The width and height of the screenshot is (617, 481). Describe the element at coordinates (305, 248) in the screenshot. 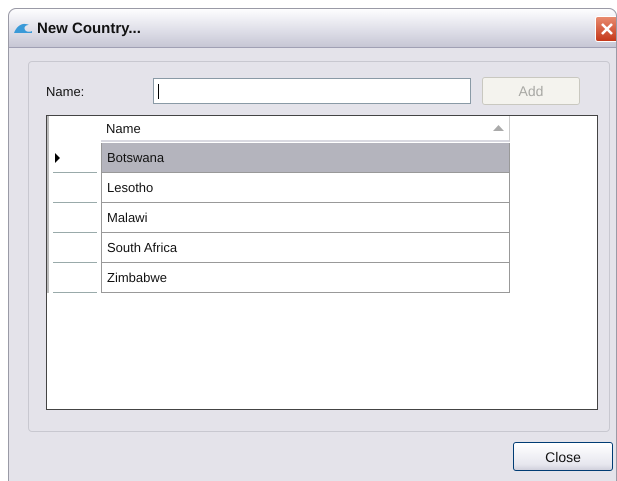

I see `table-cell: South Africa` at that location.